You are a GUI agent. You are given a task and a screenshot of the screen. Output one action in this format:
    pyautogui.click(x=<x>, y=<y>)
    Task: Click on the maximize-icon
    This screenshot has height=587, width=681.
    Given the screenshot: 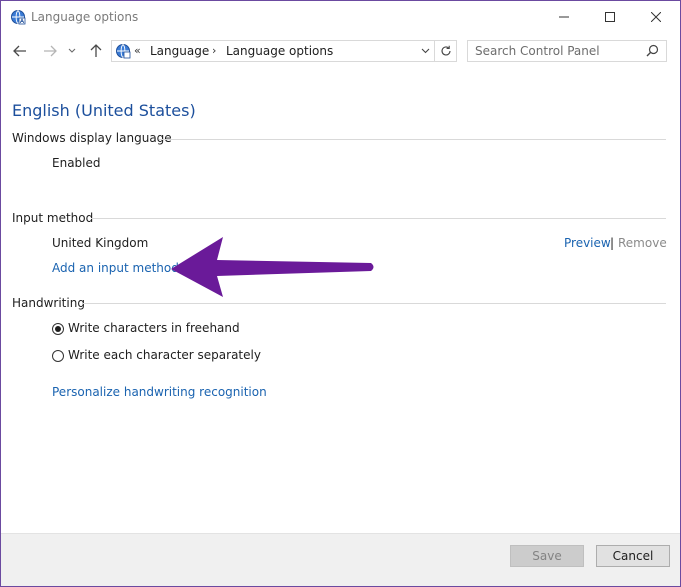 What is the action you would take?
    pyautogui.click(x=610, y=17)
    